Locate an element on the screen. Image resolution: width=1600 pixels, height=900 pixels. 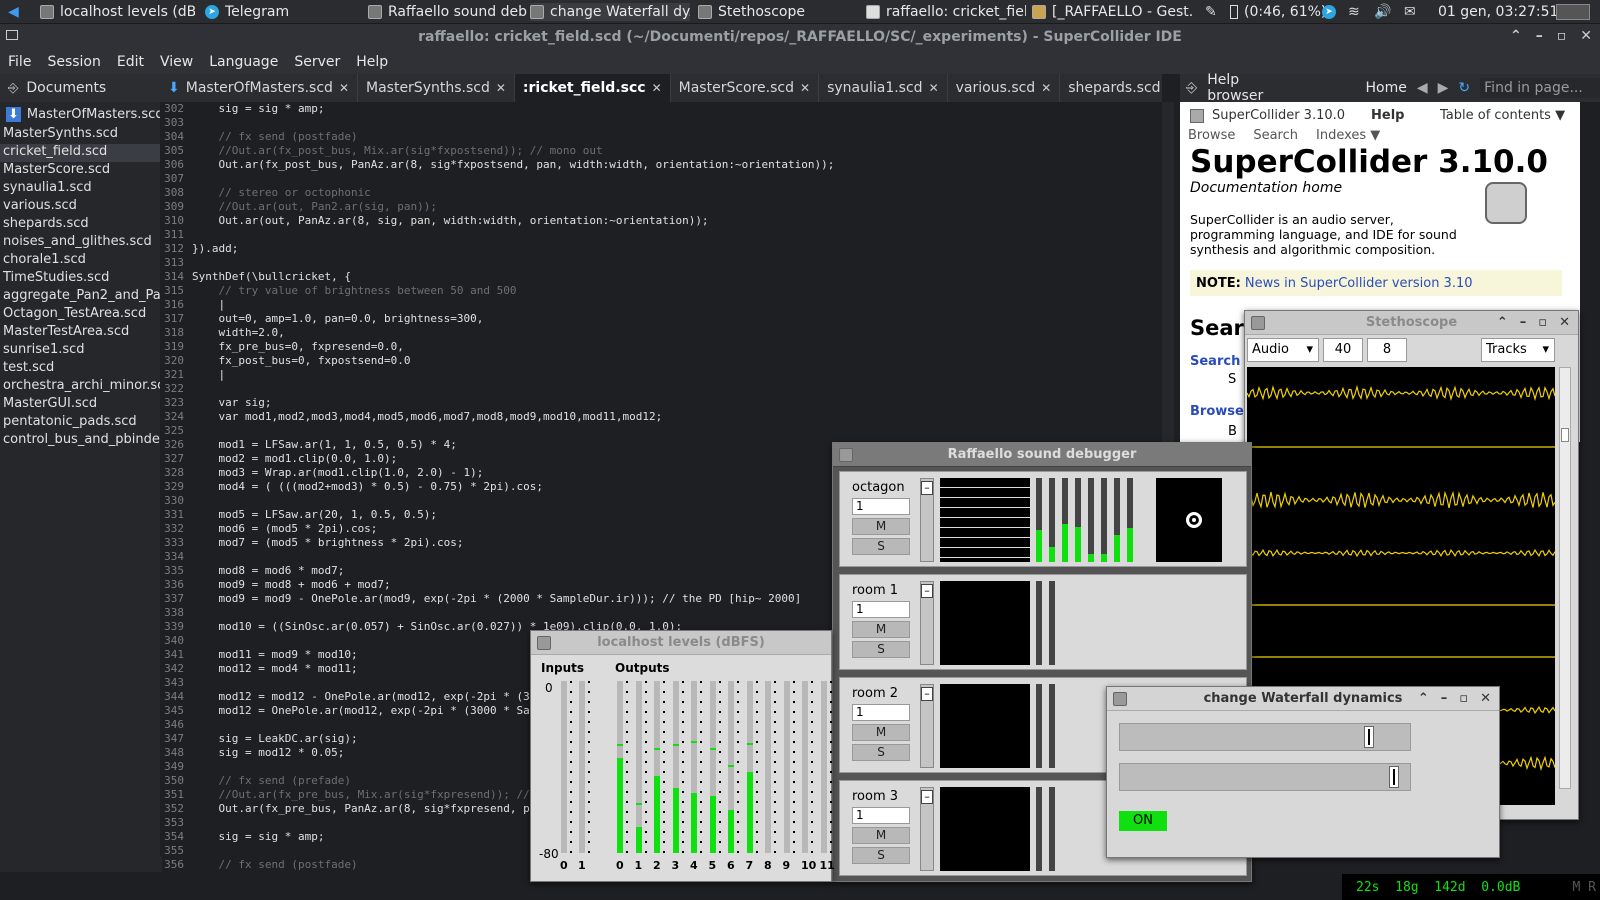
taskbar-item-telegram: ➤ Telegram is located at coordinates (280, 12).